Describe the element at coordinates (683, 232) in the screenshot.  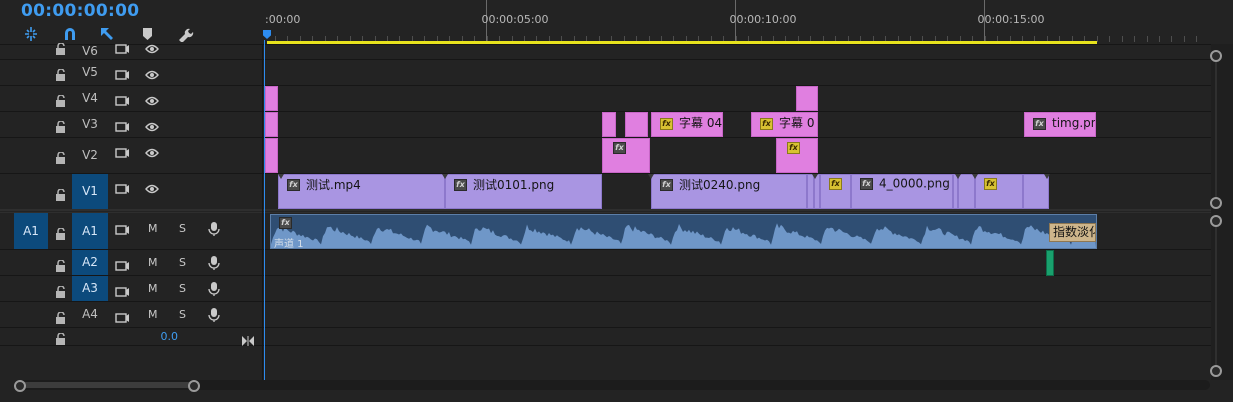
I see `audio-clip: fx 声道 1` at that location.